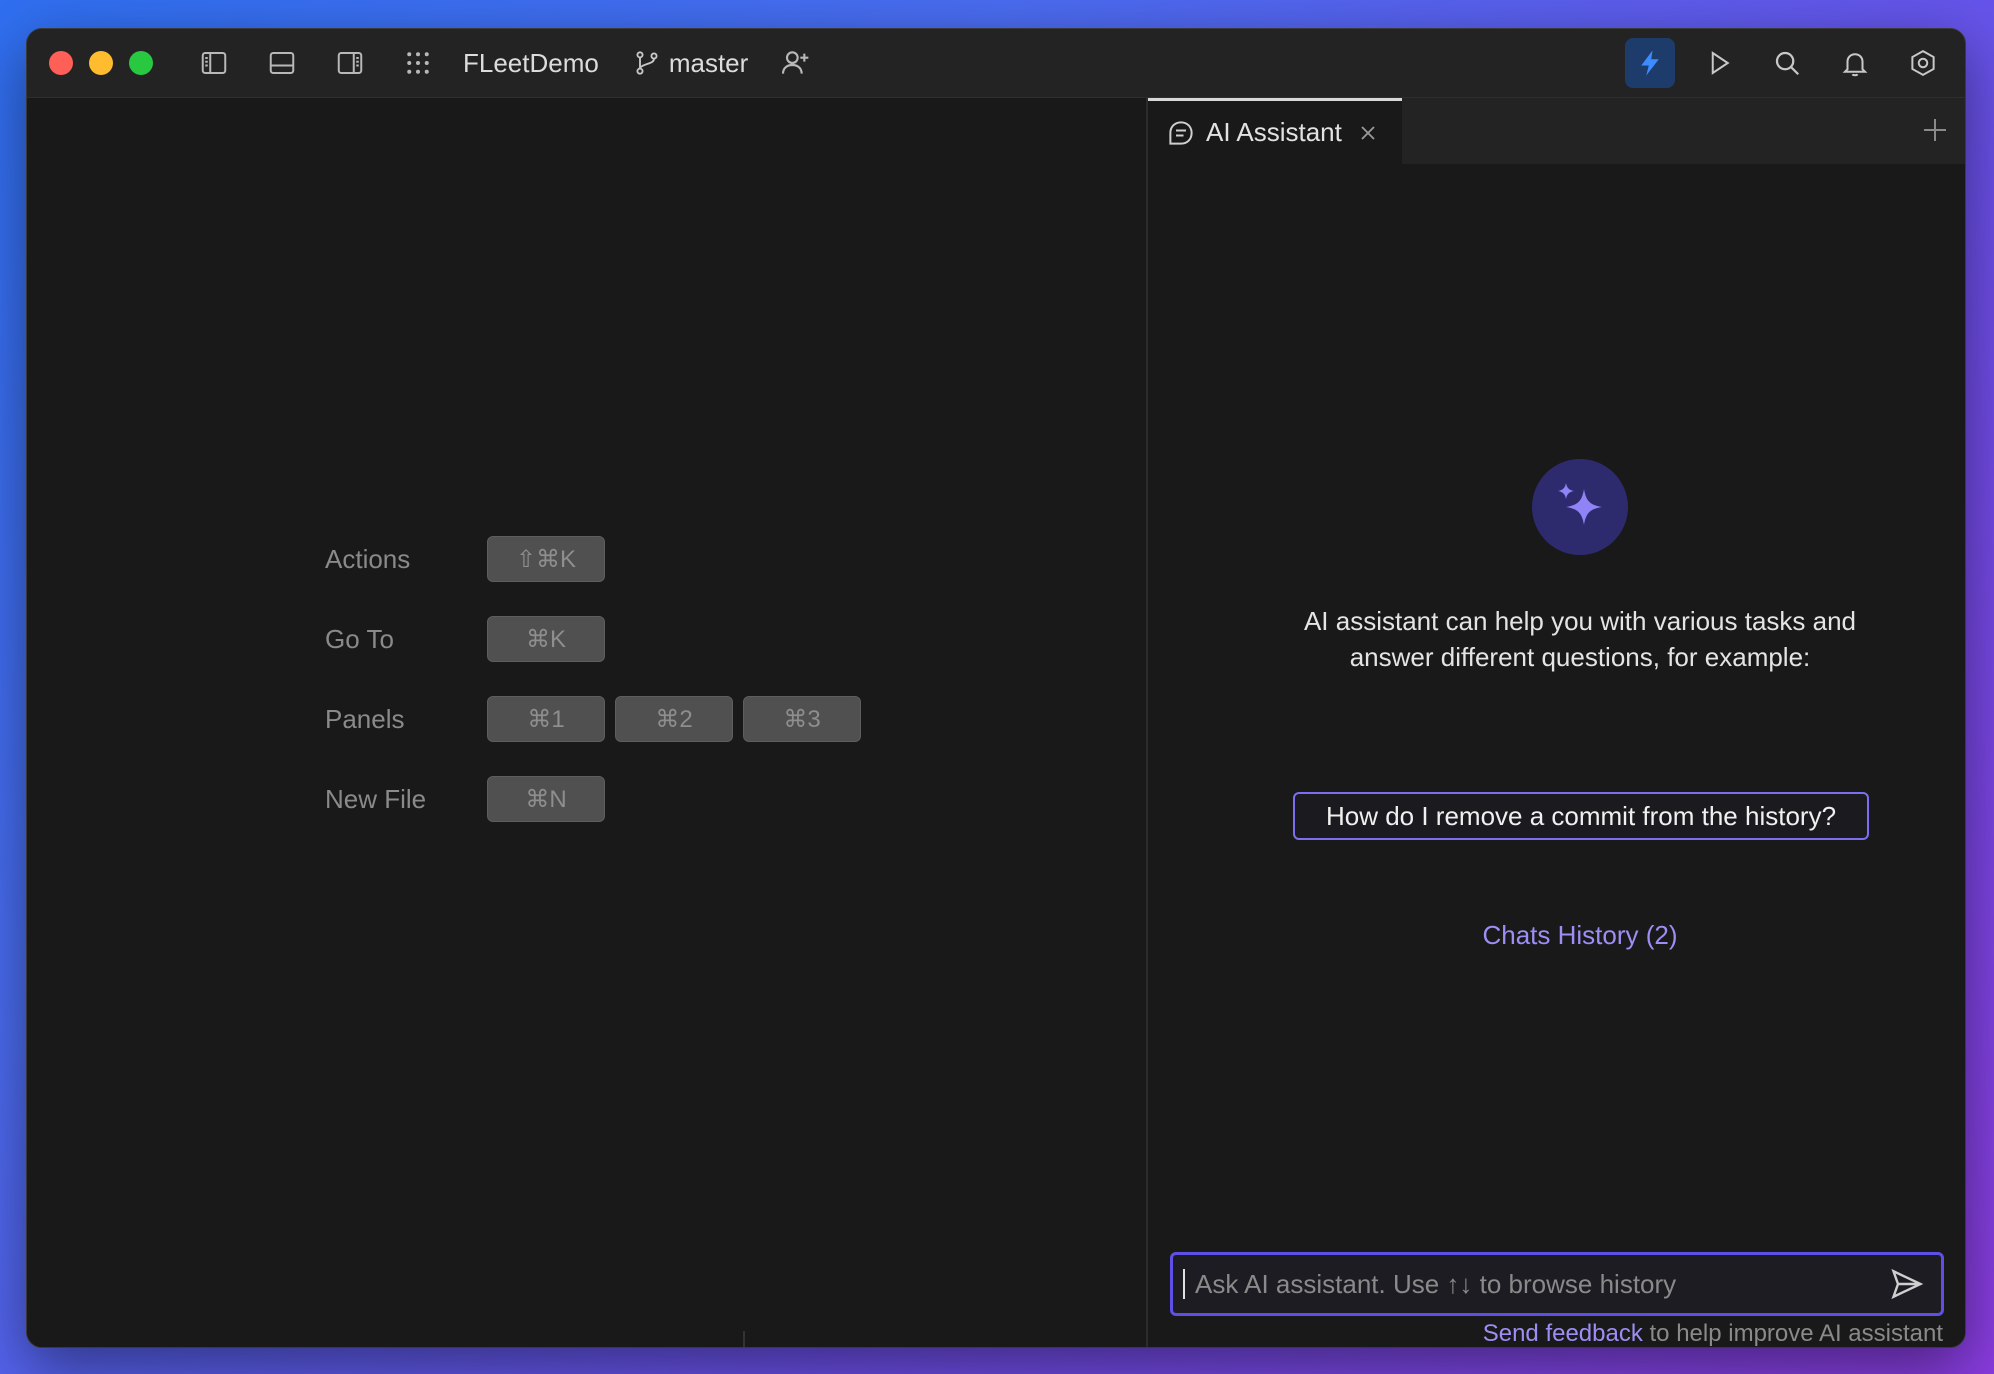  I want to click on send-feedback-link: Send feedback, so click(1563, 1333).